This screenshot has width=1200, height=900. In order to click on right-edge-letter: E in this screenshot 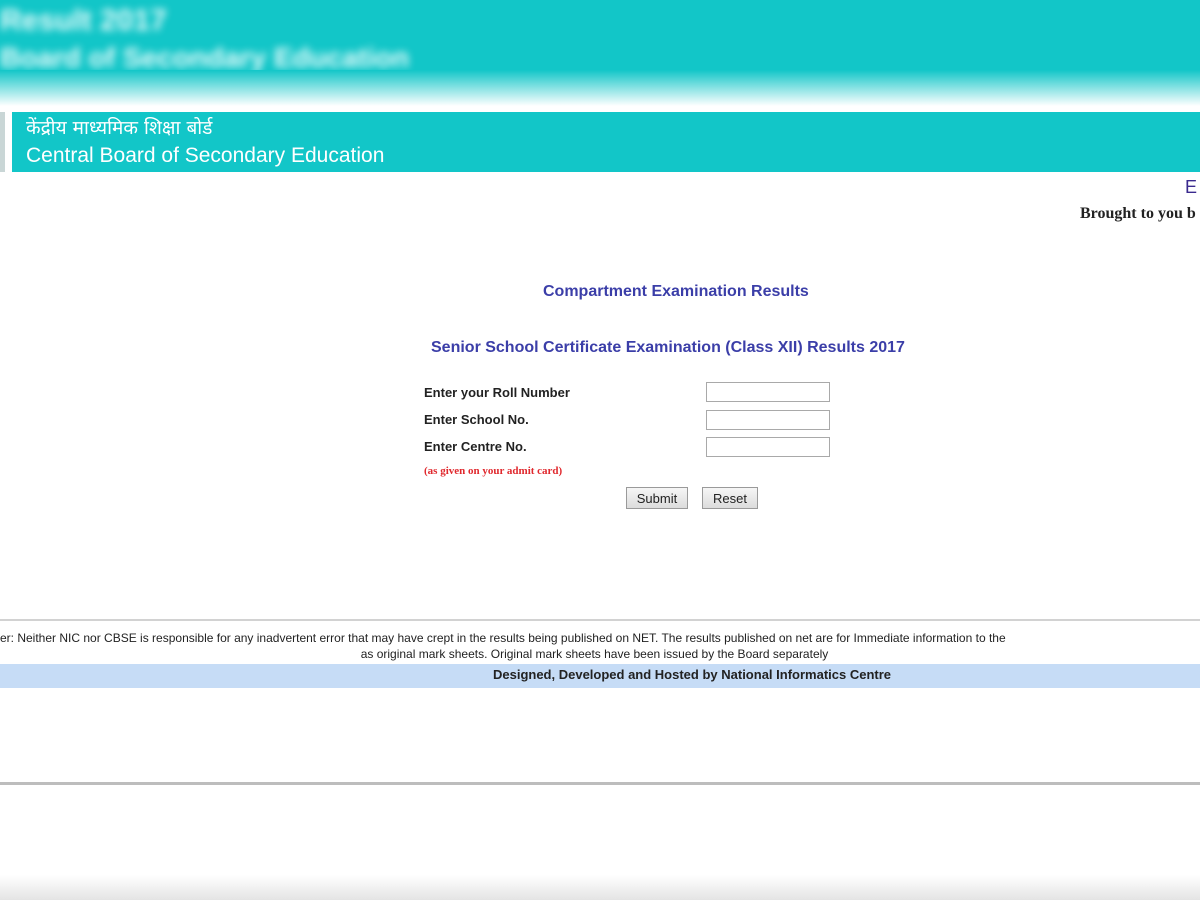, I will do `click(1191, 187)`.